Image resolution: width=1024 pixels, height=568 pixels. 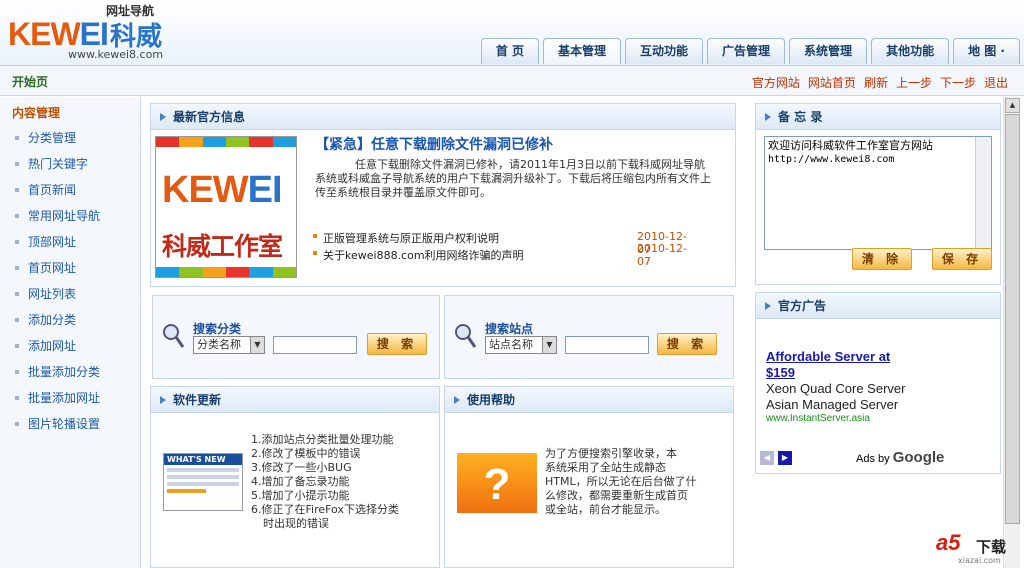 I want to click on memo-clear-button: 清 除, so click(x=882, y=259).